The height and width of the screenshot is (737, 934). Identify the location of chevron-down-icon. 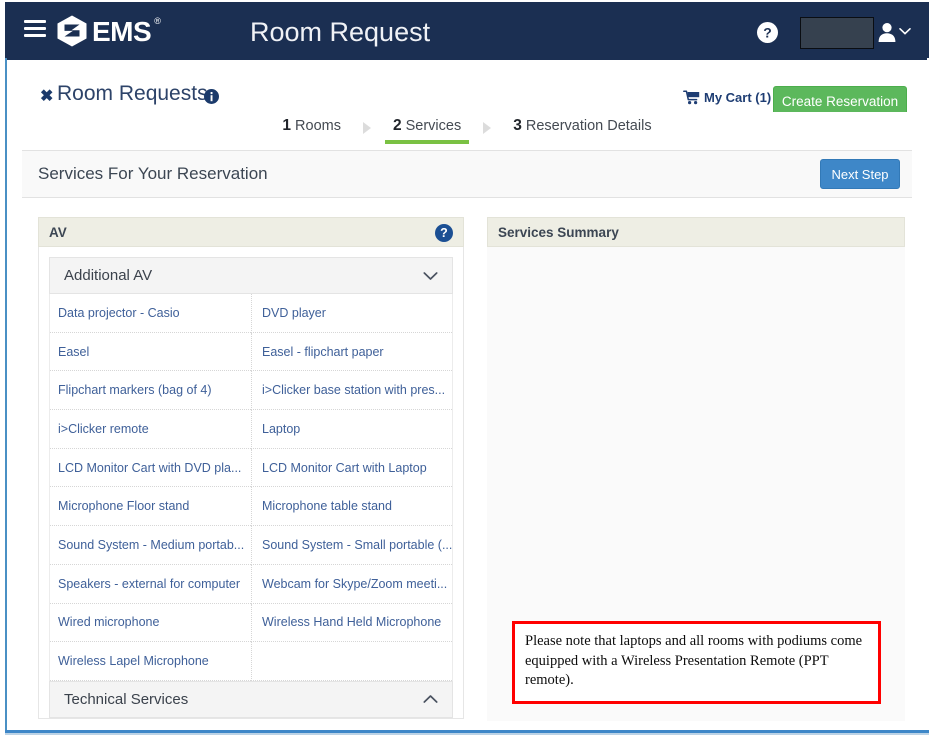
(430, 275).